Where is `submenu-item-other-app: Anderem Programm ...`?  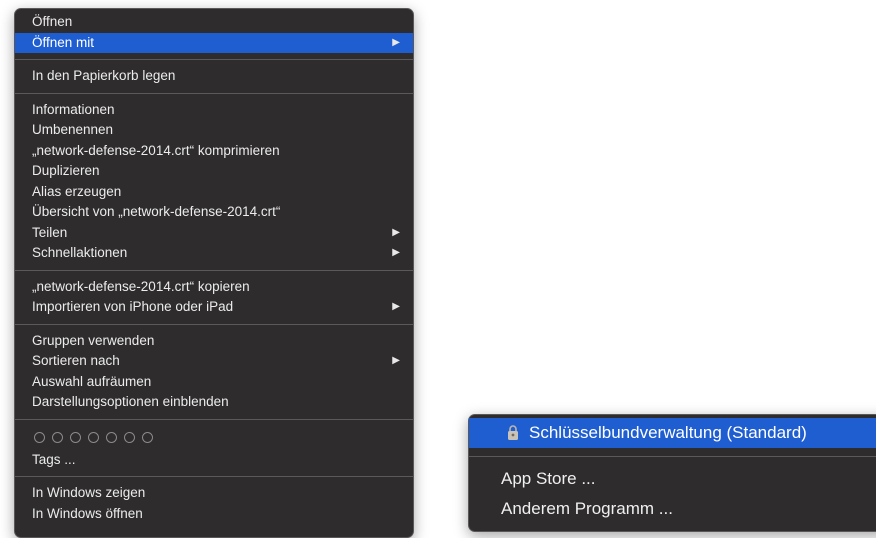
submenu-item-other-app: Anderem Programm ... is located at coordinates (672, 509).